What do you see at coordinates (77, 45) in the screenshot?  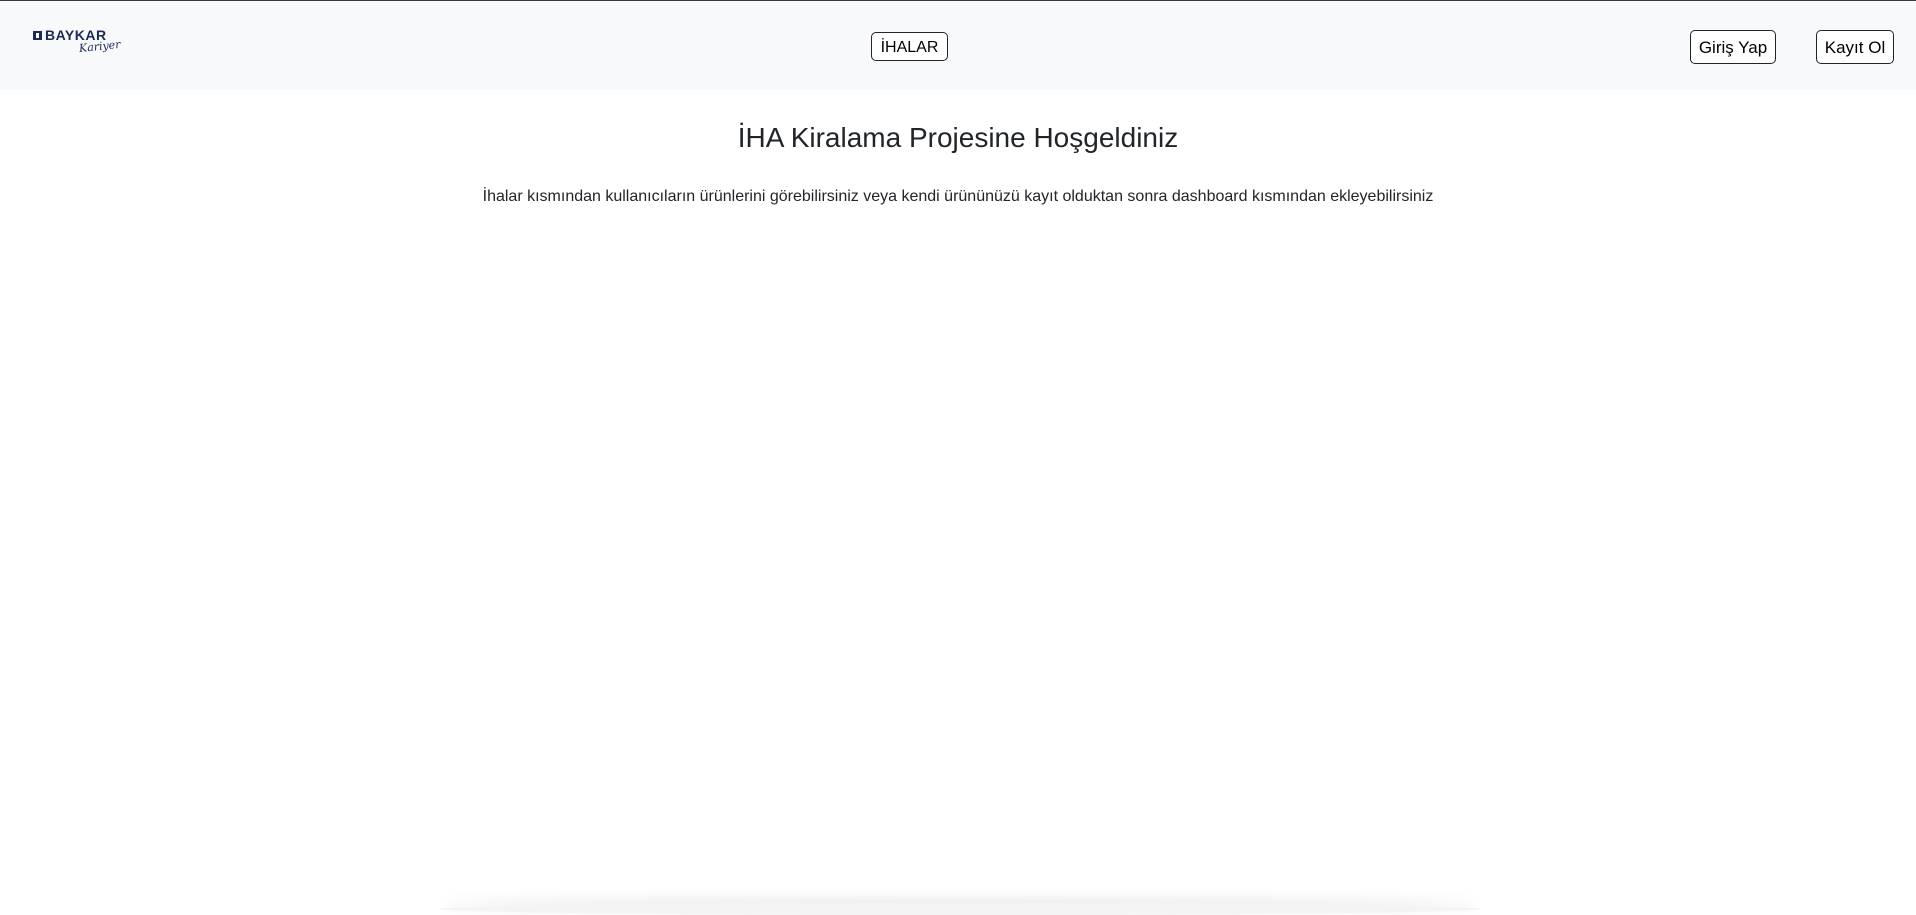 I see `baykar-logo: BAYKAR Kariyer` at bounding box center [77, 45].